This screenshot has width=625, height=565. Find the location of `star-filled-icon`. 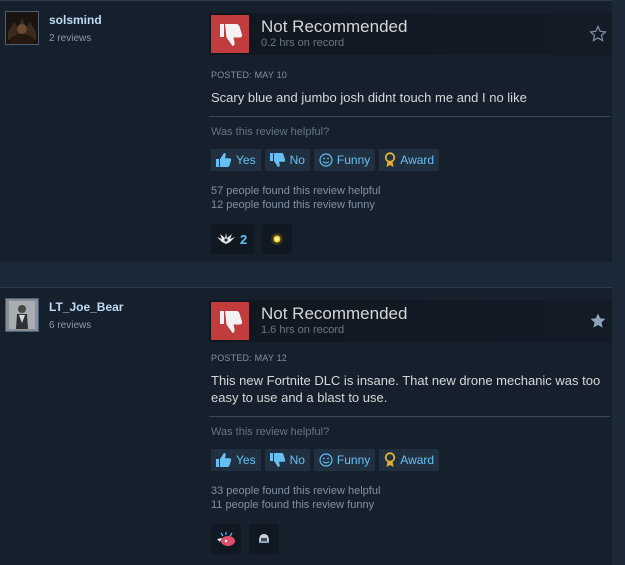

star-filled-icon is located at coordinates (598, 321).